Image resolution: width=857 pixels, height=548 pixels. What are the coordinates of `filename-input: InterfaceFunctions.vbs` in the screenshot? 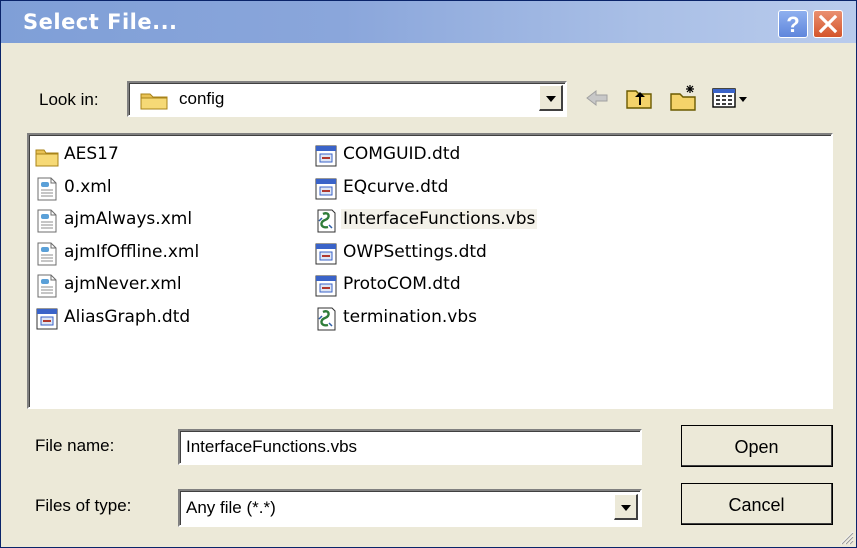 It's located at (410, 447).